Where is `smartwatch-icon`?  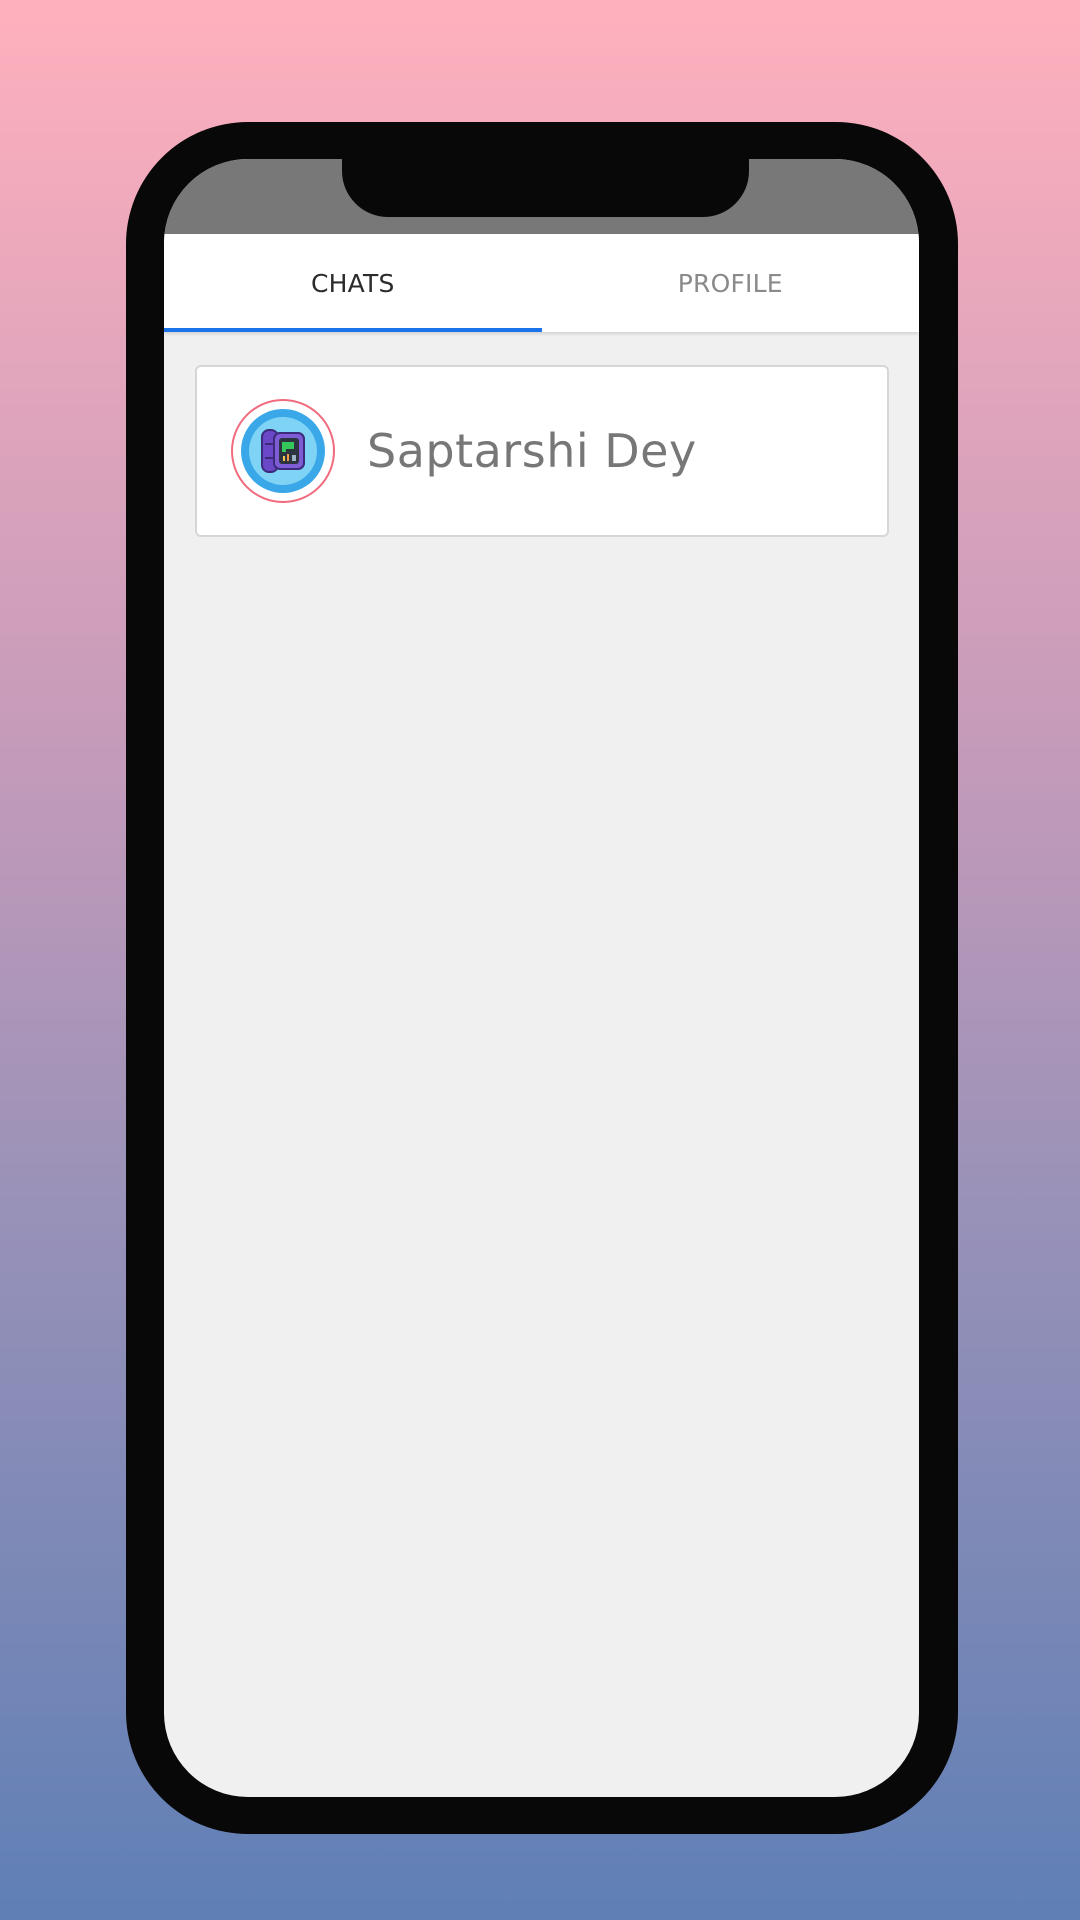
smartwatch-icon is located at coordinates (283, 451).